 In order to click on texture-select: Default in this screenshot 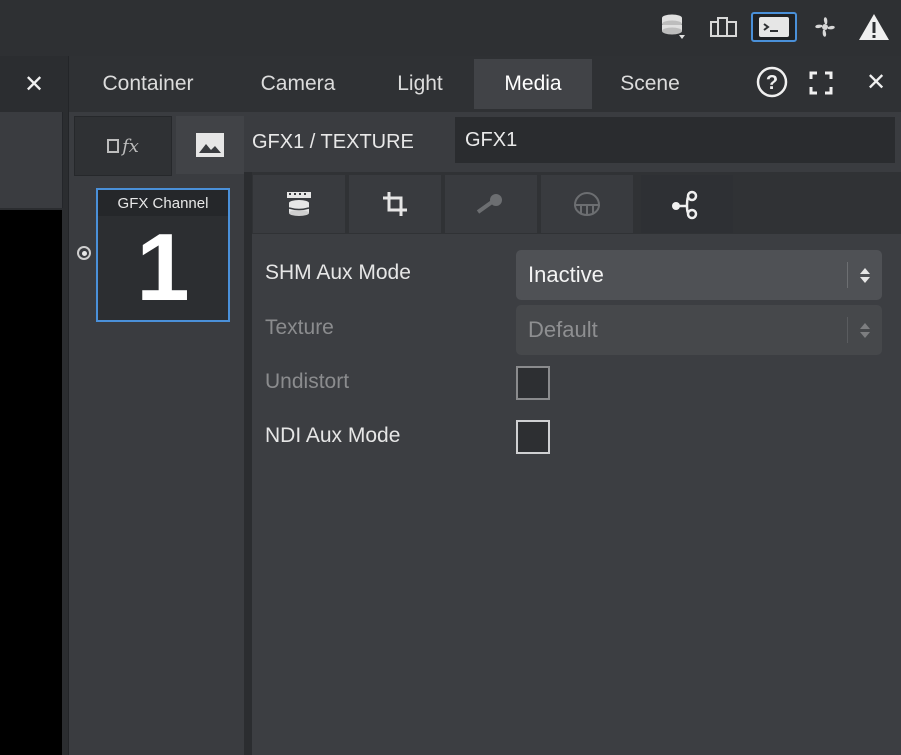, I will do `click(699, 330)`.